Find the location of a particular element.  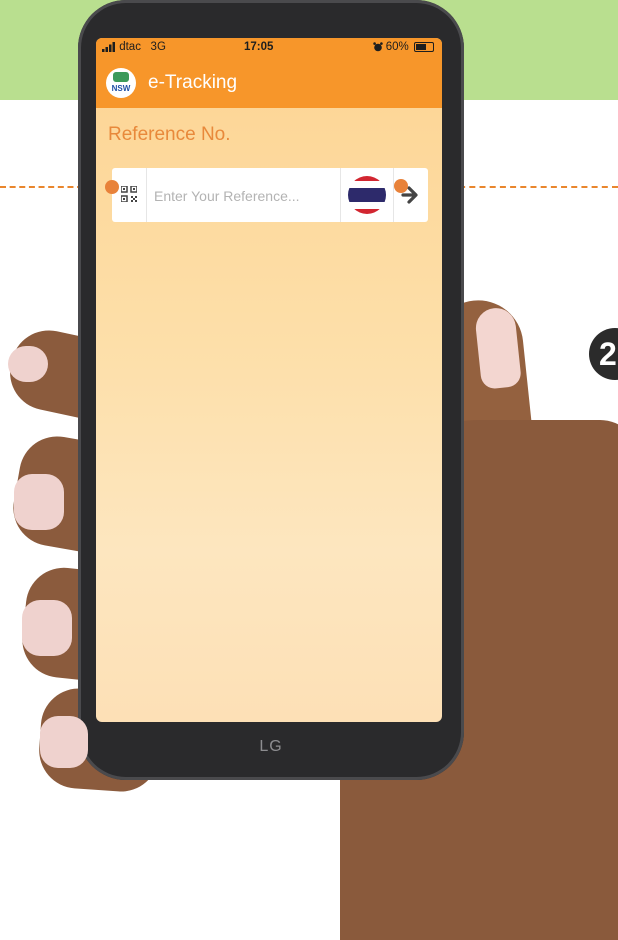

alarm-icon is located at coordinates (377, 47).